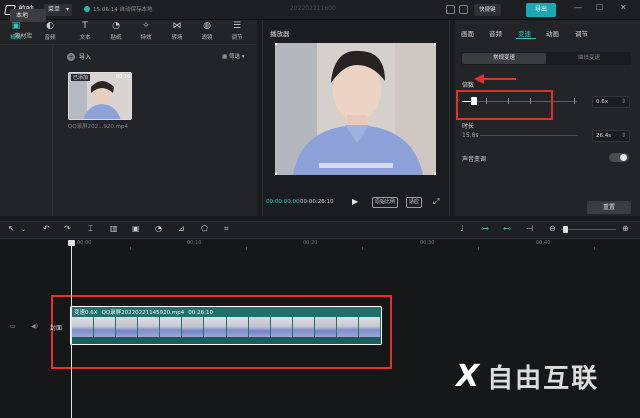 The image size is (640, 418). What do you see at coordinates (226, 340) in the screenshot?
I see `clip-audio-wave` at bounding box center [226, 340].